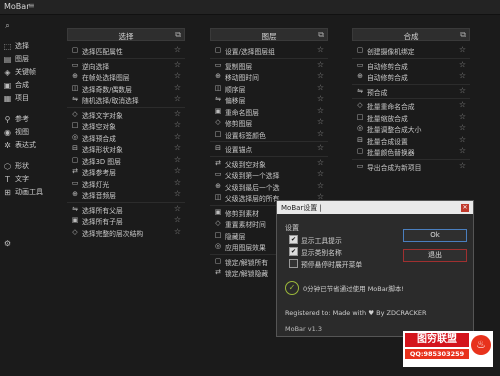  Describe the element at coordinates (16, 98) in the screenshot. I see `sidebar-item-project: ▦ 项目` at that location.